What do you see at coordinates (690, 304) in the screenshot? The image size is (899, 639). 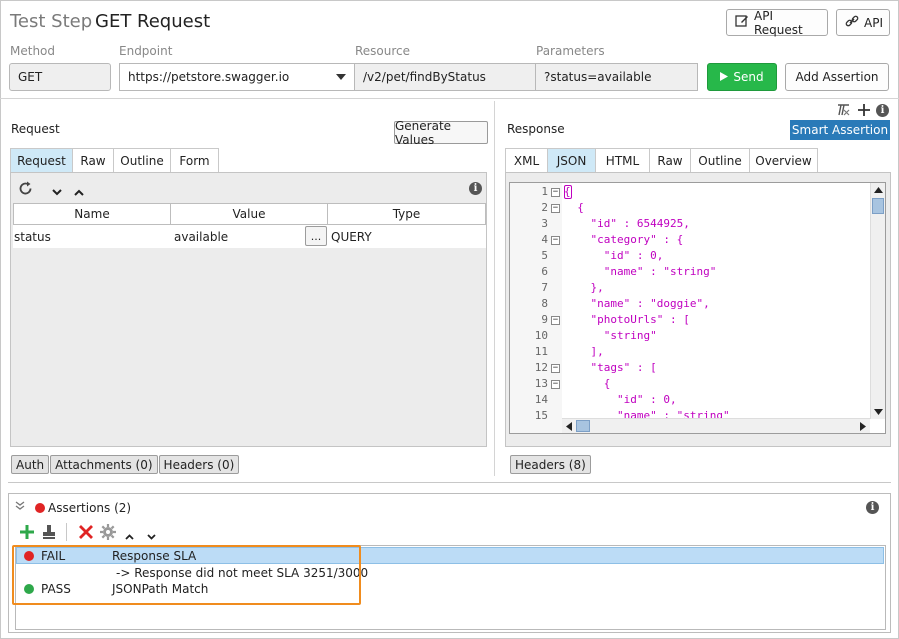 I see `code-line: 8 "name" : "doggie",` at bounding box center [690, 304].